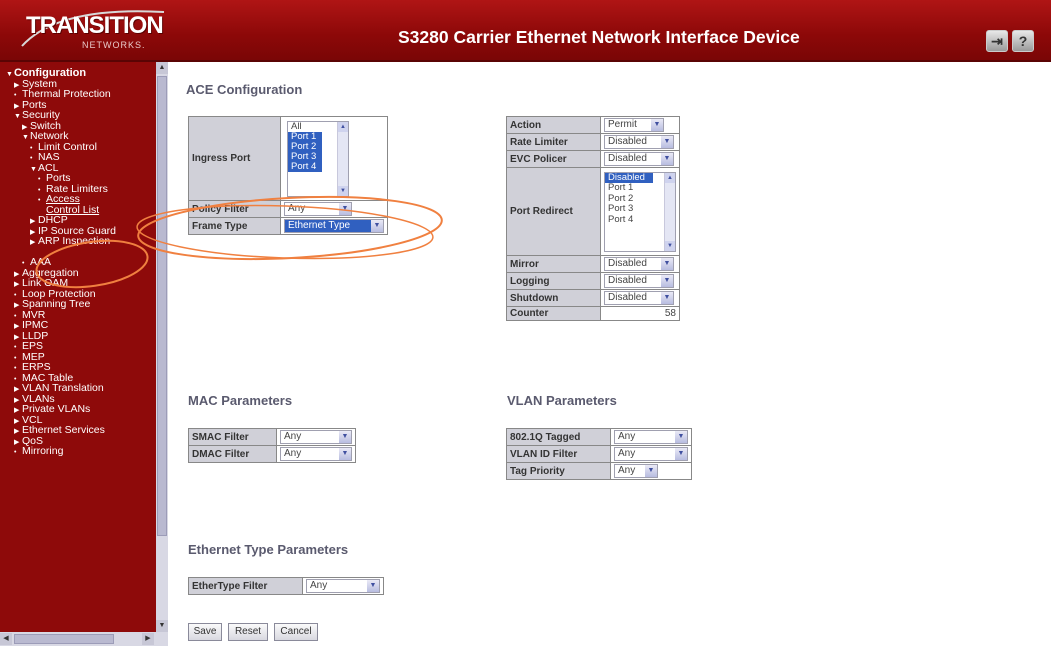 This screenshot has height=646, width=1051. Describe the element at coordinates (640, 211) in the screenshot. I see `port-redirect-listbox: Disabled Port 1 Port 2 Port 3 Port 4 ▲ ▼` at that location.